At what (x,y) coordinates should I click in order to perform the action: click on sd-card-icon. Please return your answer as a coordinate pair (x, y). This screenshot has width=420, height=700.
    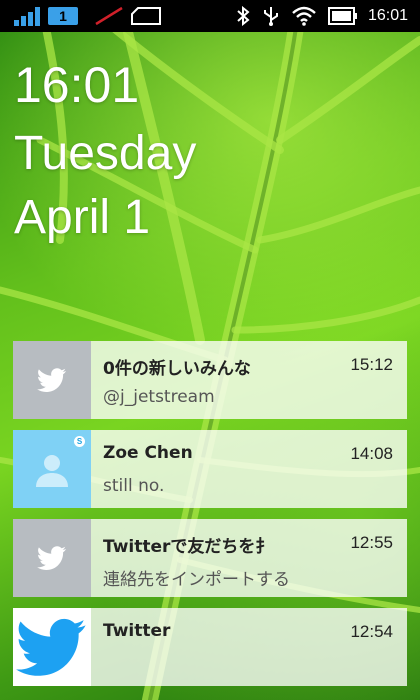
    Looking at the image, I should click on (146, 16).